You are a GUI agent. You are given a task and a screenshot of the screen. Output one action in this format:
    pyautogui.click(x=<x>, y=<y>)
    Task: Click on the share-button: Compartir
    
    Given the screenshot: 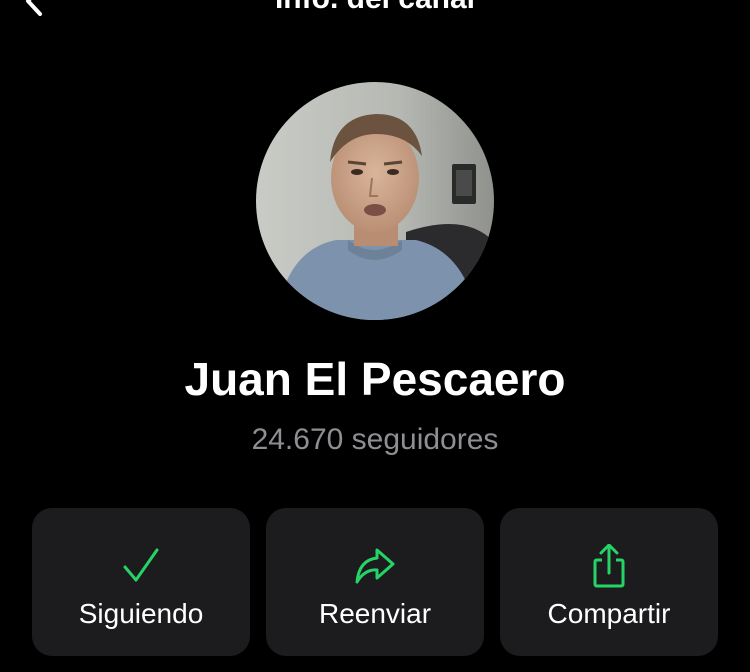 What is the action you would take?
    pyautogui.click(x=609, y=582)
    